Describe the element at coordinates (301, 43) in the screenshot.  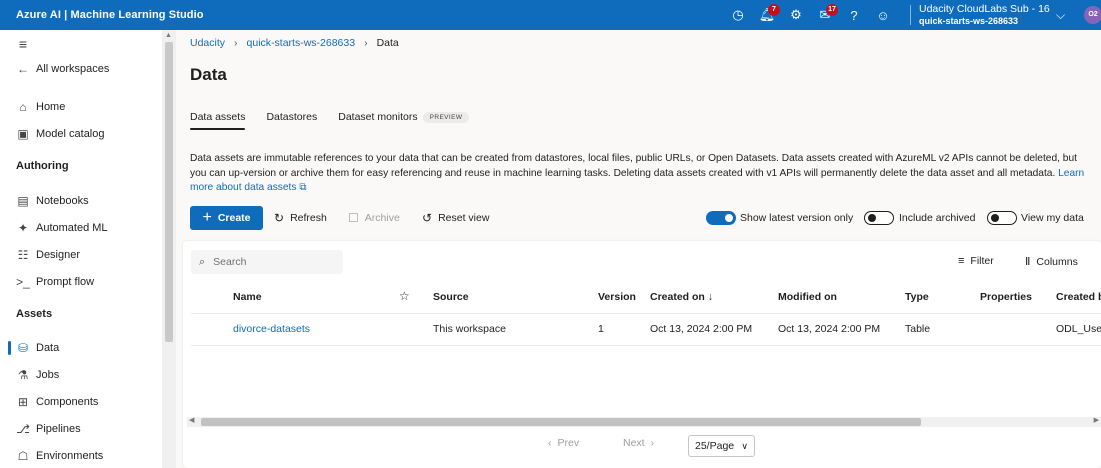
I see `breadcrumb-workspace: quick-starts-ws-268633` at that location.